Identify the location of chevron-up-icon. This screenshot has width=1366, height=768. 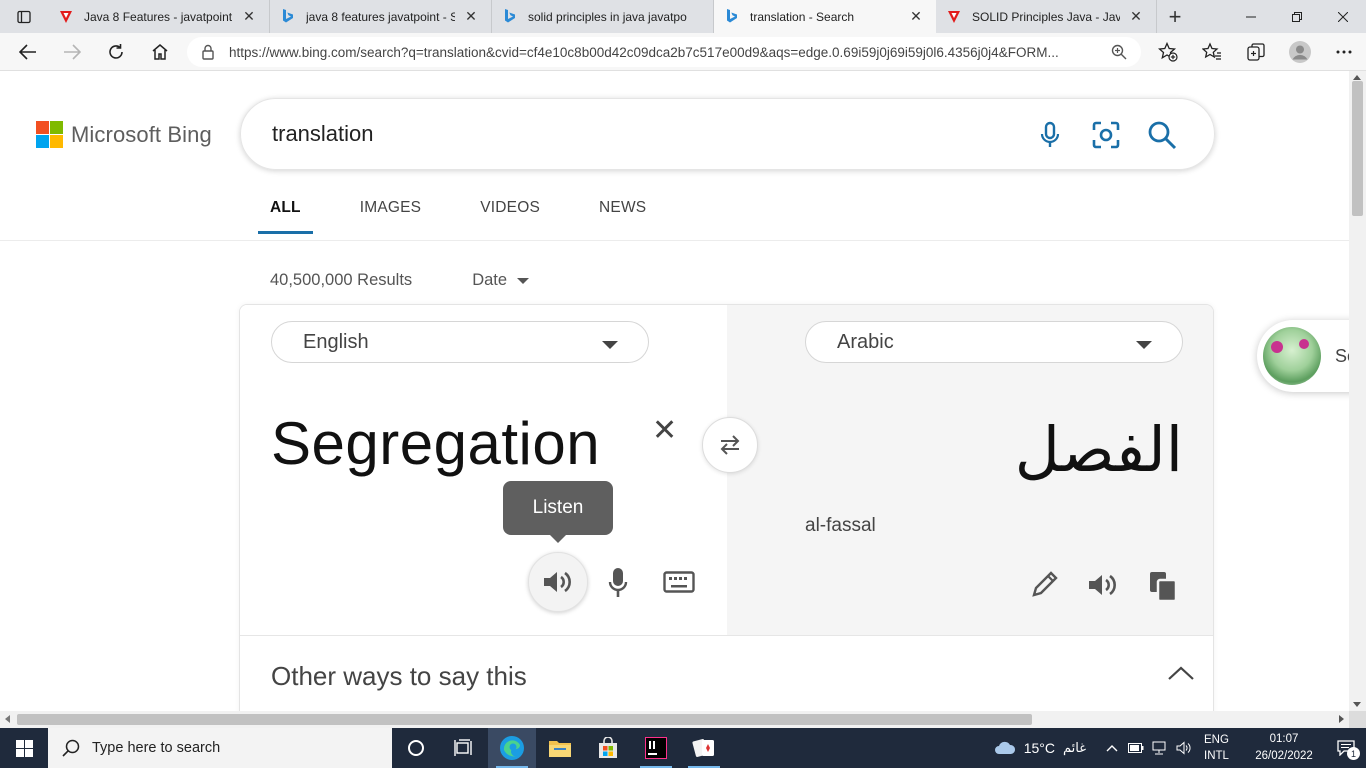
(1112, 748).